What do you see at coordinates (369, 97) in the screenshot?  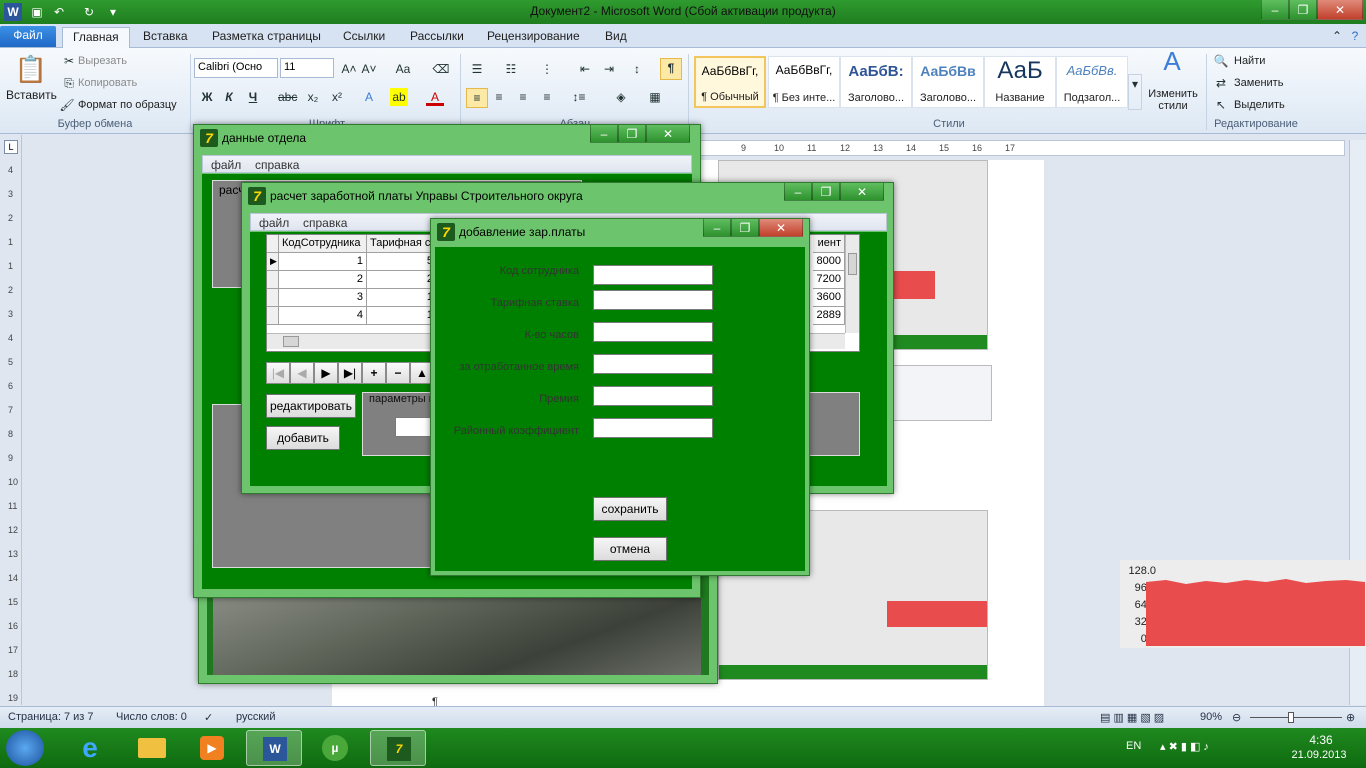 I see `text-effects-icon: A` at bounding box center [369, 97].